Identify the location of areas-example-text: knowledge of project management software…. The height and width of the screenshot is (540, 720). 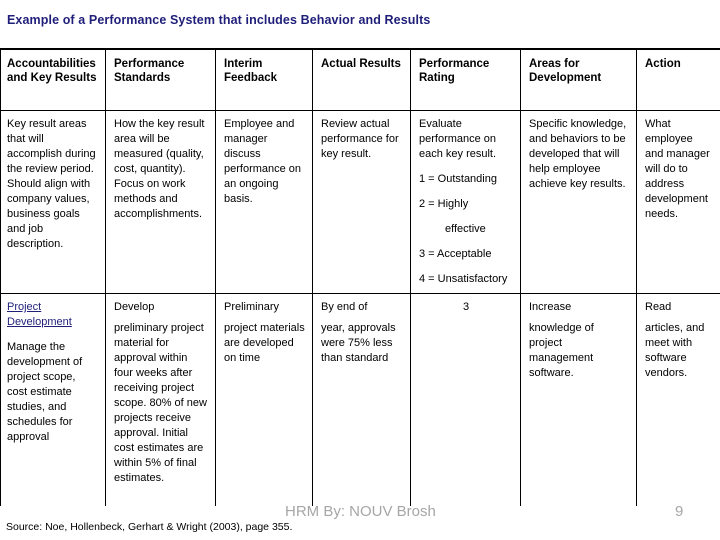
(561, 350).